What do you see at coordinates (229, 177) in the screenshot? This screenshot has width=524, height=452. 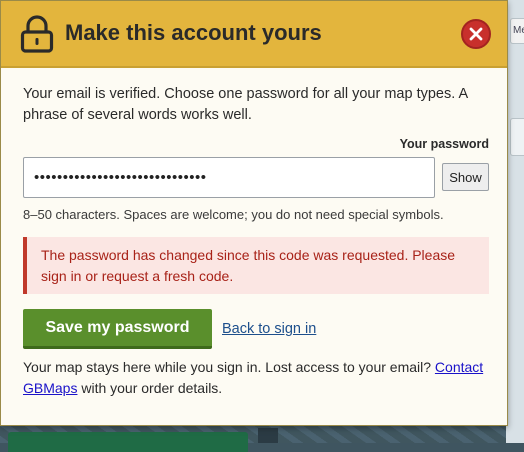 I see `password-input` at bounding box center [229, 177].